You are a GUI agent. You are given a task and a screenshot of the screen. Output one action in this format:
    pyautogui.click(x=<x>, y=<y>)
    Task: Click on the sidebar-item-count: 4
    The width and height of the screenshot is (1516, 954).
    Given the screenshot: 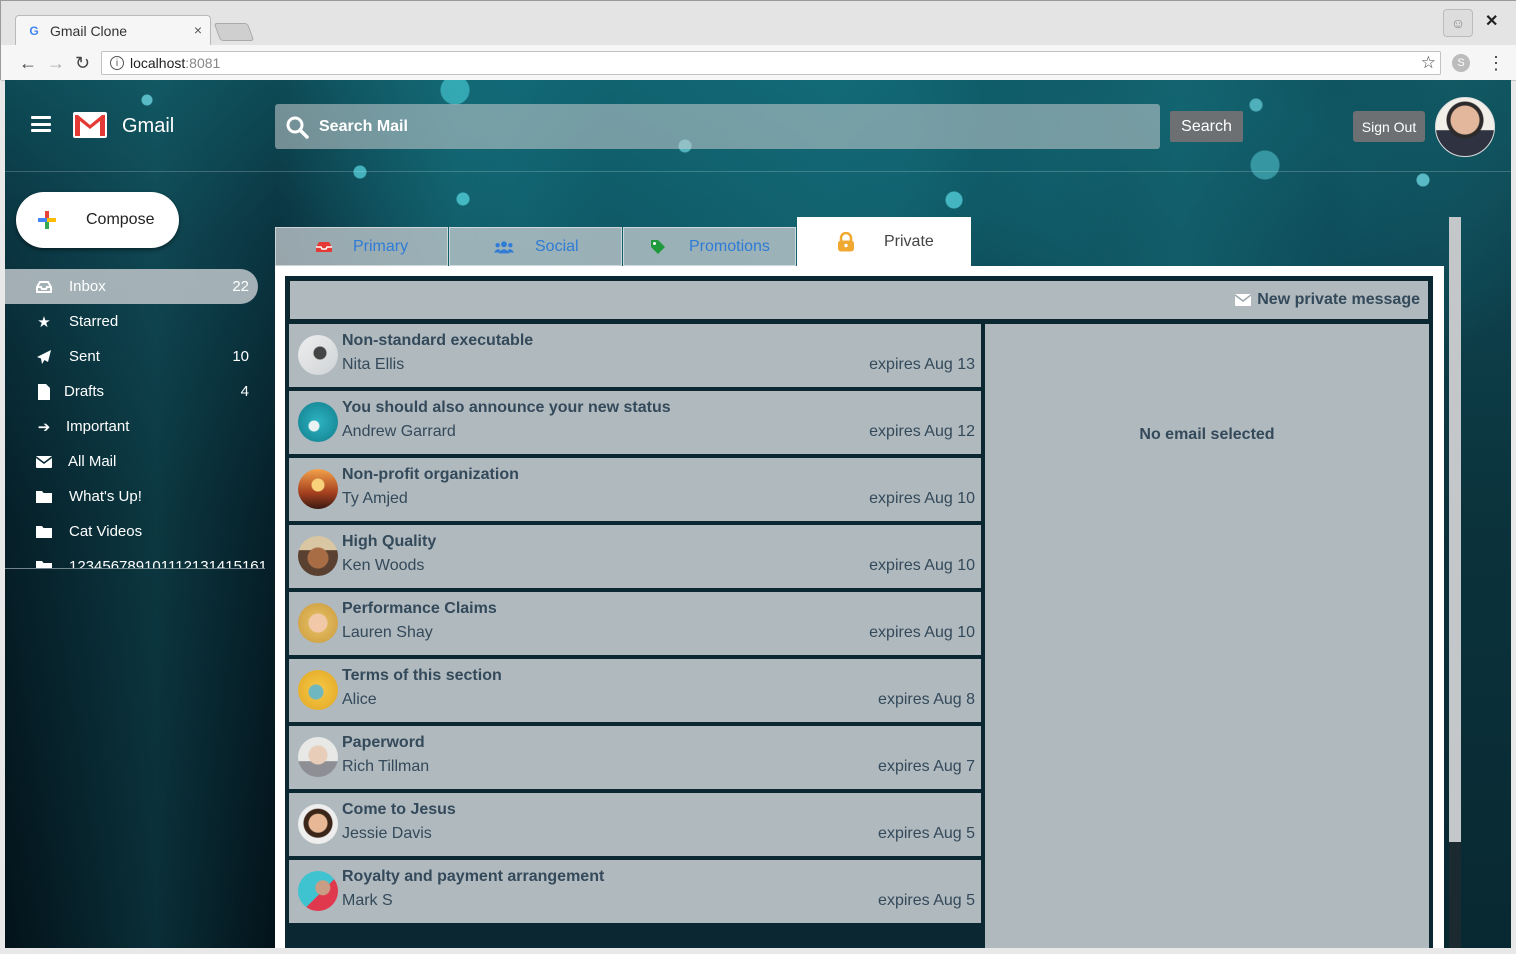 What is the action you would take?
    pyautogui.click(x=244, y=391)
    